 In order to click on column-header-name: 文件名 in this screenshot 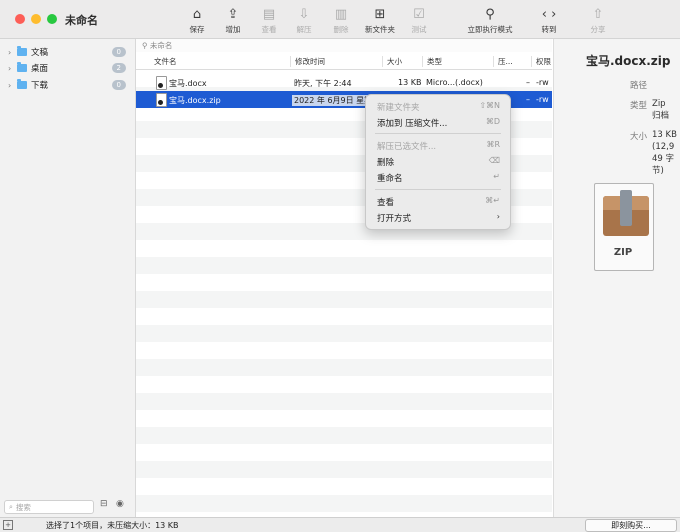, I will do `click(163, 61)`.